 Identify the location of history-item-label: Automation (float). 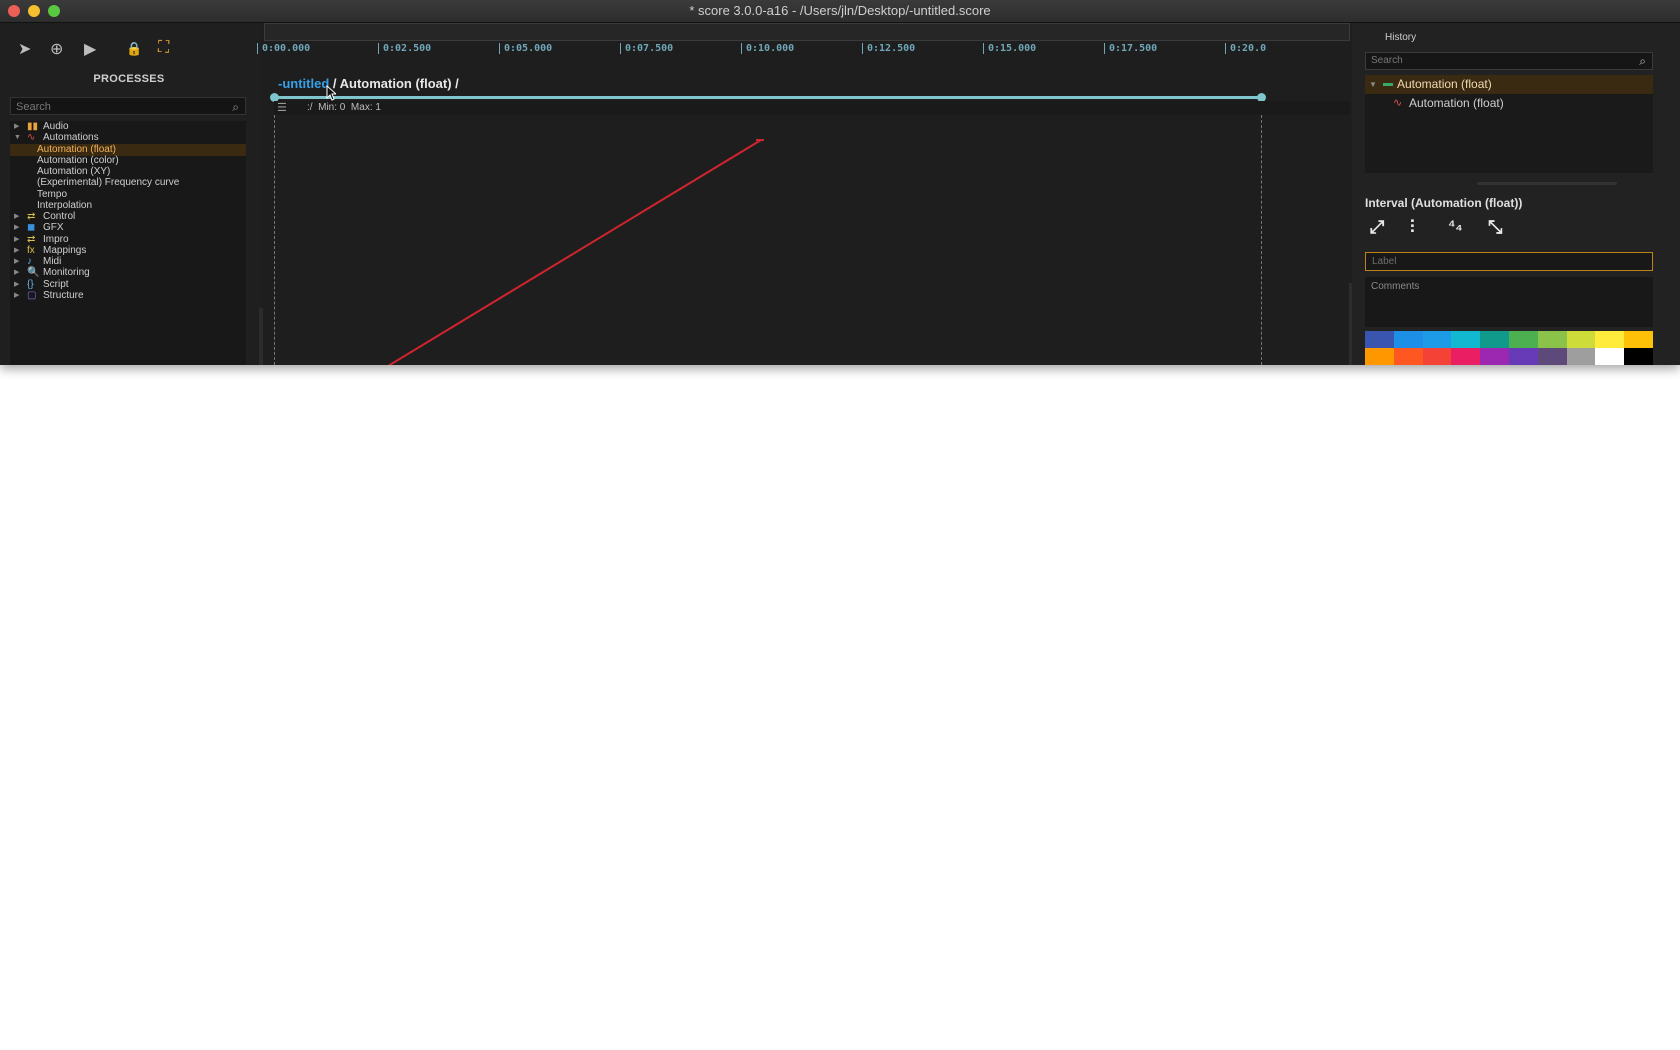
(1456, 103).